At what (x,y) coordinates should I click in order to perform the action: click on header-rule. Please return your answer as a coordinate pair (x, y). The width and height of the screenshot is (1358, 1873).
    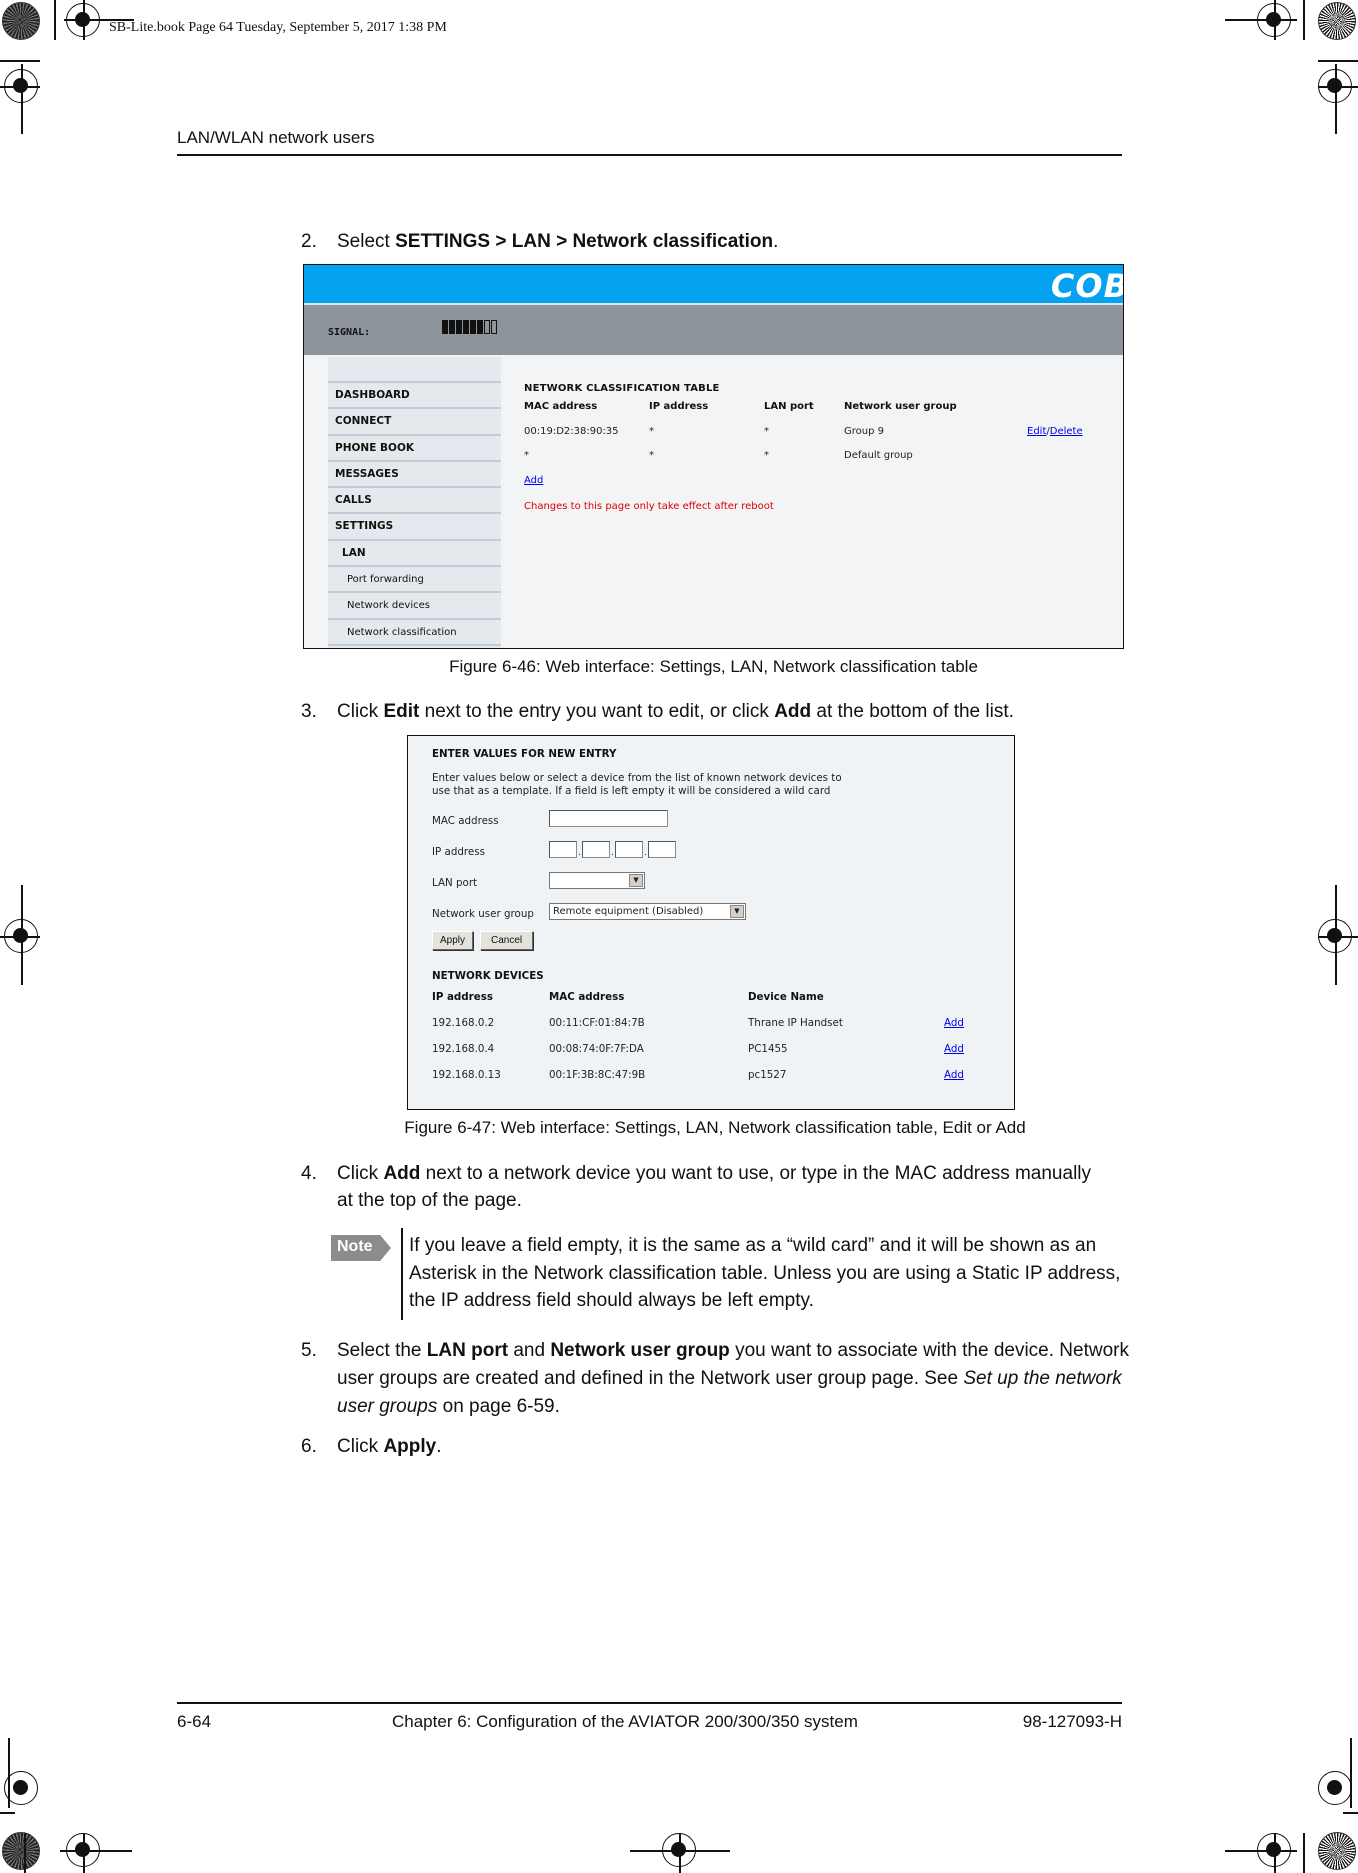
    Looking at the image, I should click on (649, 155).